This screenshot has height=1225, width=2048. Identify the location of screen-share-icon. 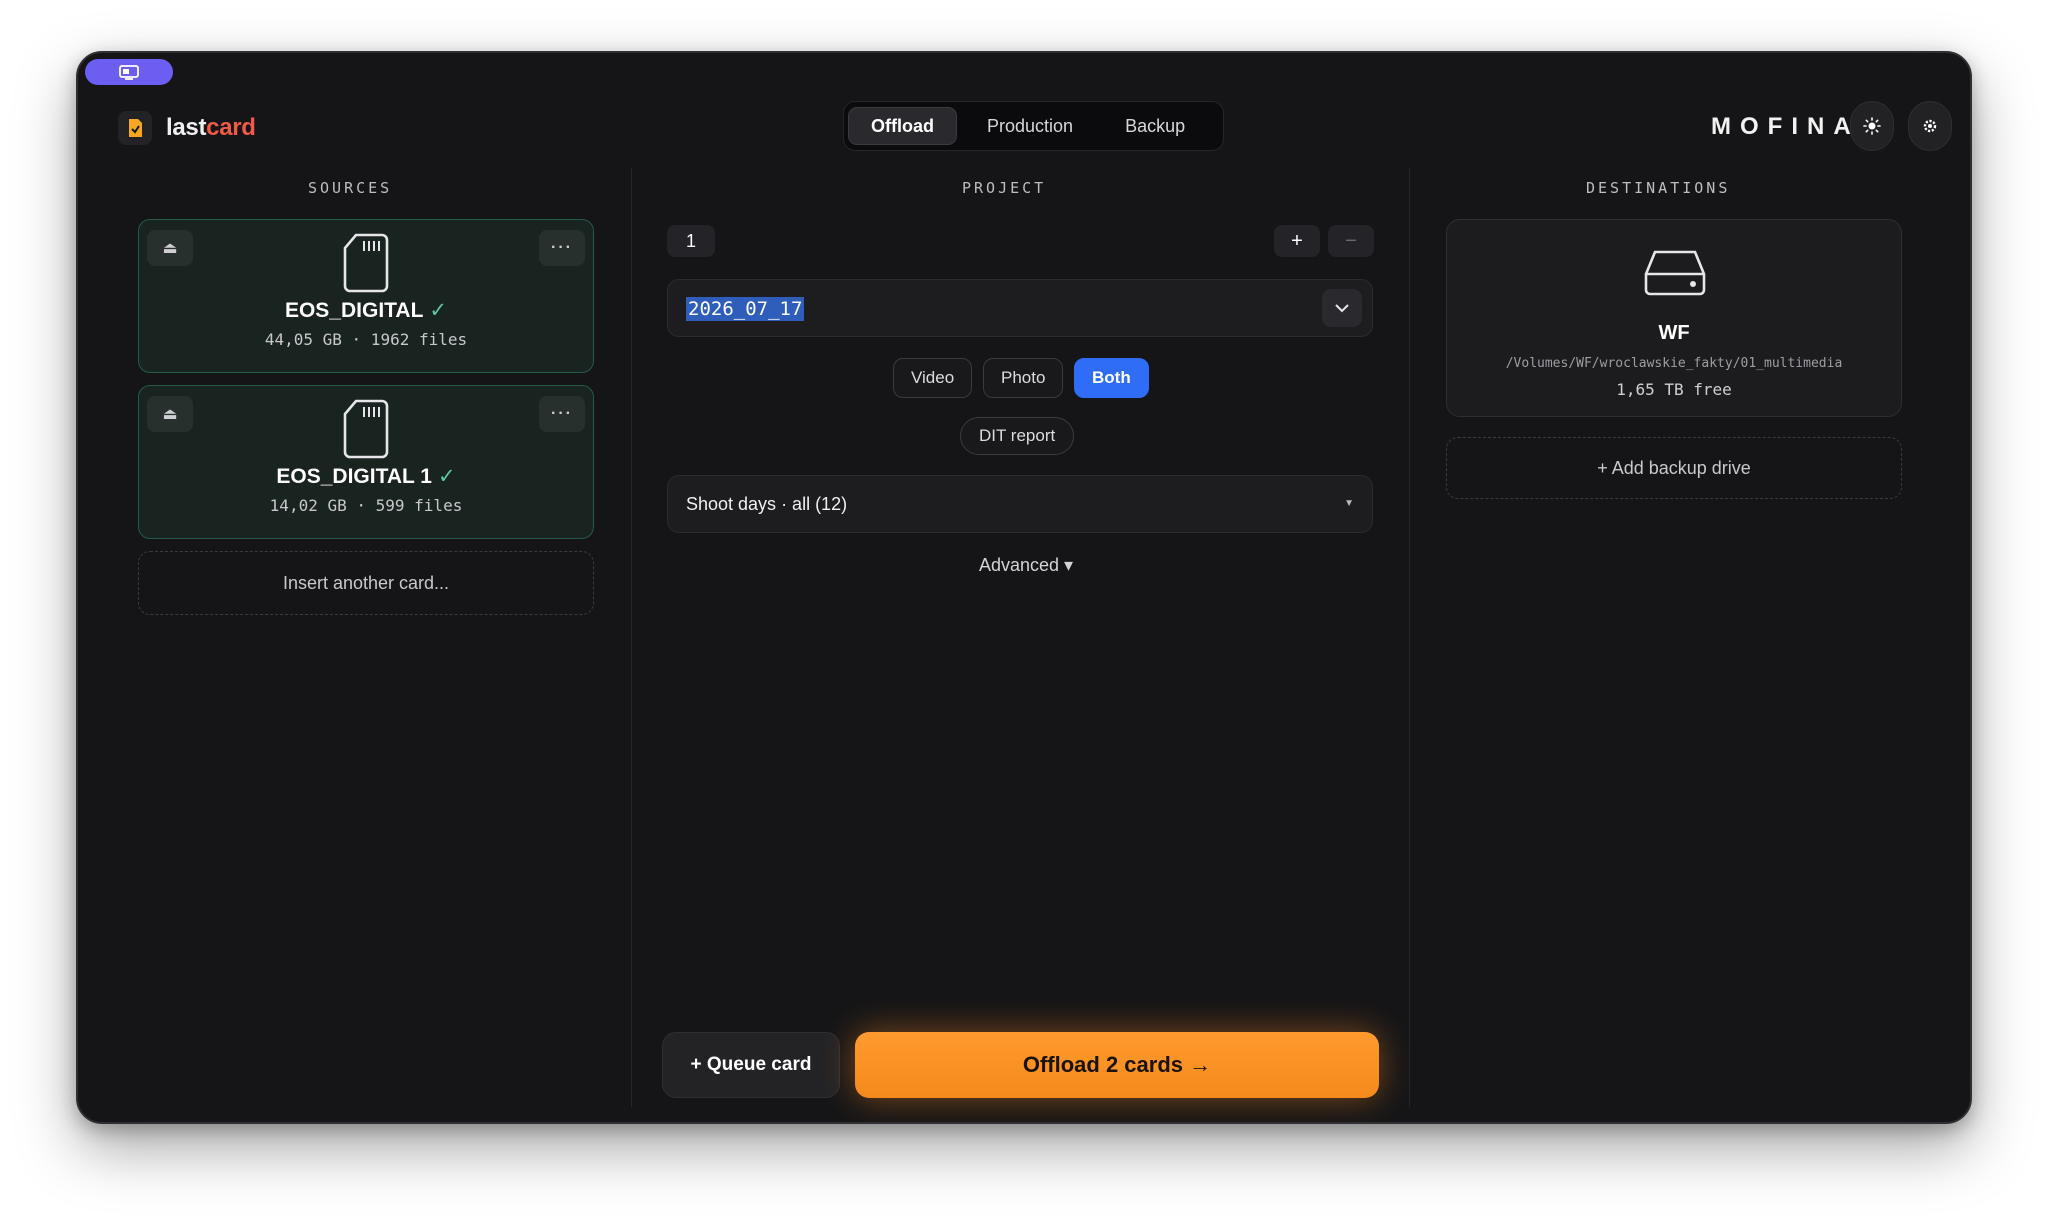
(129, 72).